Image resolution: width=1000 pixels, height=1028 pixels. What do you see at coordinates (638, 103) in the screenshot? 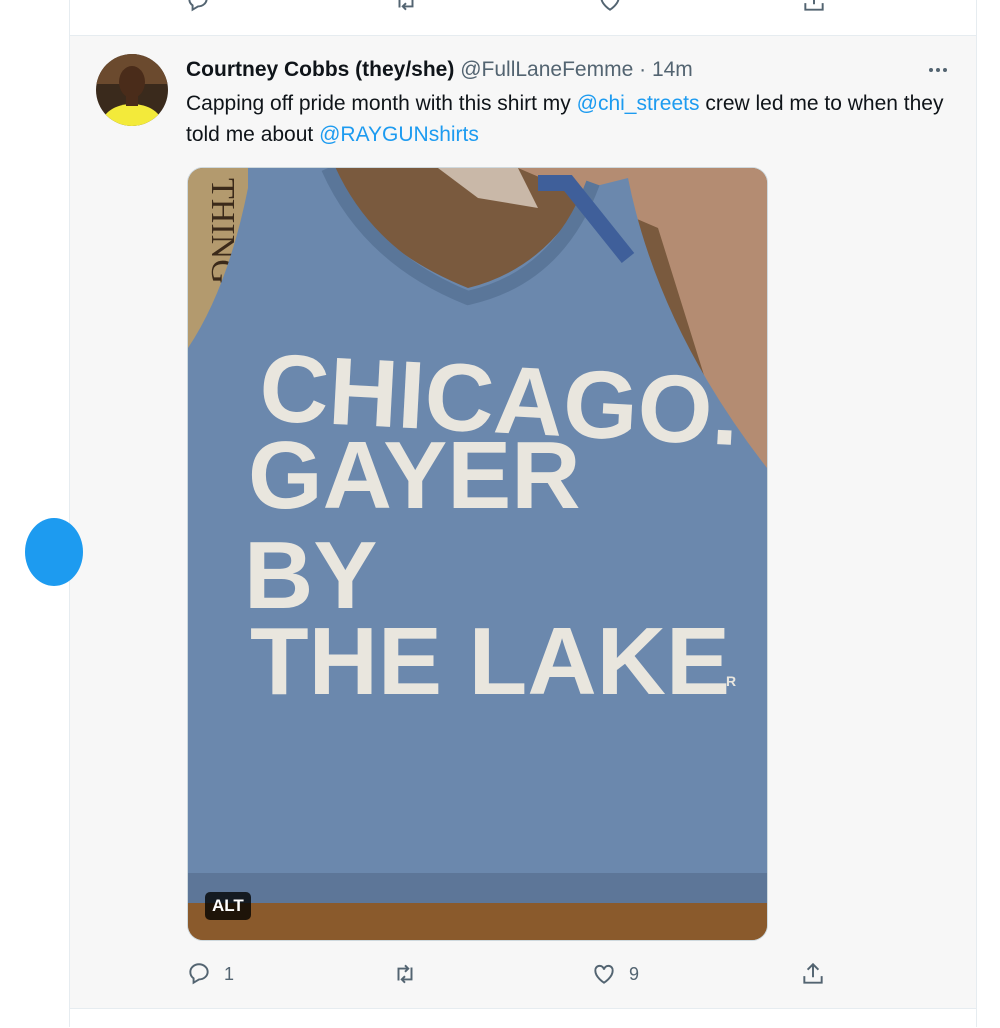
I see `mention-link: @chi_streets` at bounding box center [638, 103].